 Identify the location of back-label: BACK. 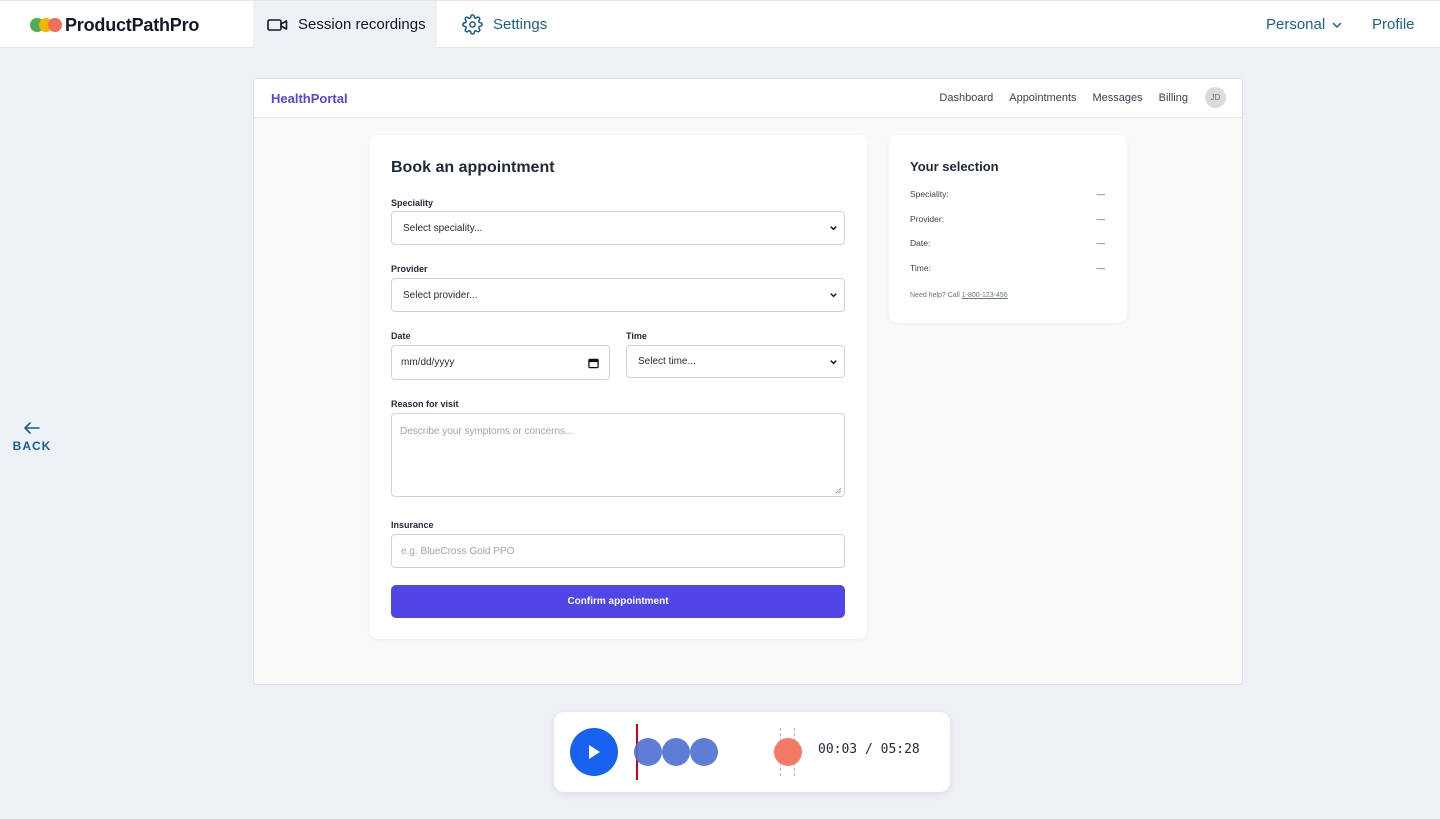
(32, 446).